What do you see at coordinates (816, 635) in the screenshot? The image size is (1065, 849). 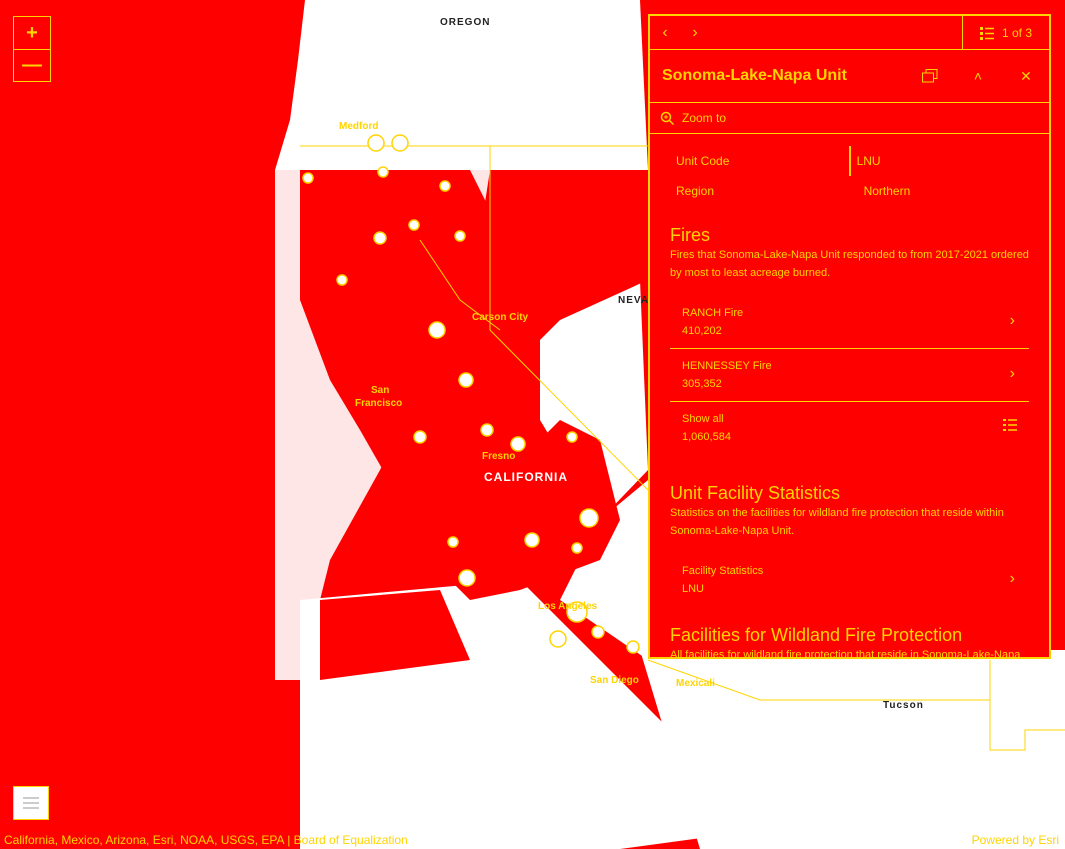 I see `facilities-heading: Facilities for Wildland Fire Protection` at bounding box center [816, 635].